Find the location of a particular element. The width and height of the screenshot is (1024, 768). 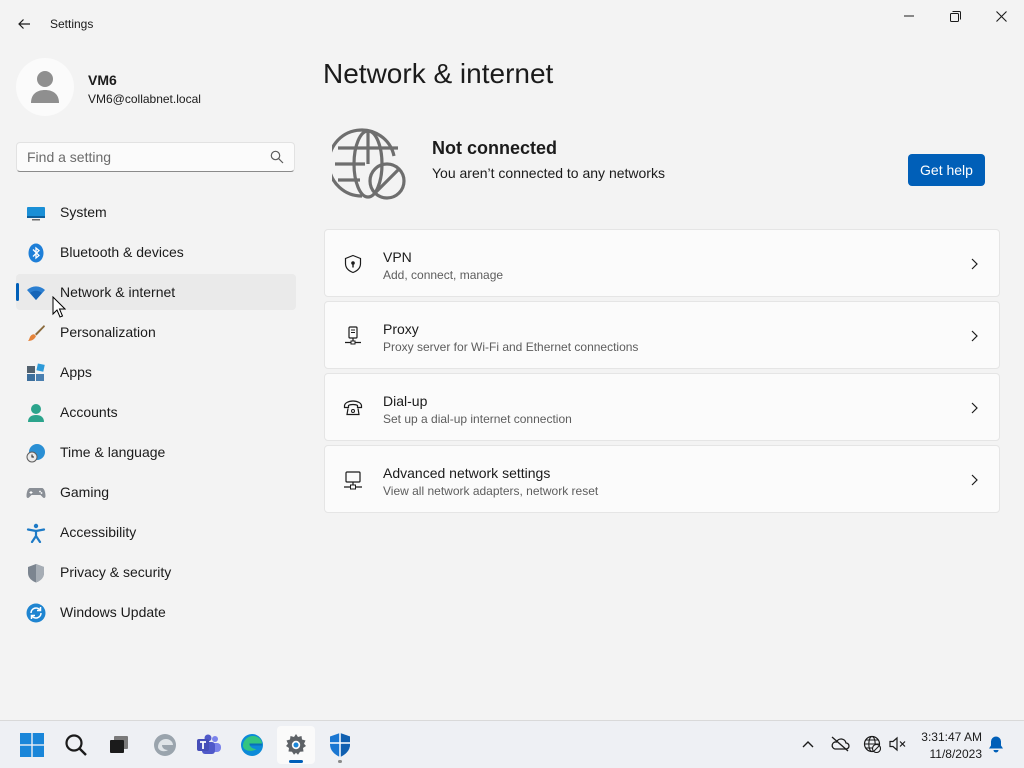

card-title: Dial-up is located at coordinates (405, 401).